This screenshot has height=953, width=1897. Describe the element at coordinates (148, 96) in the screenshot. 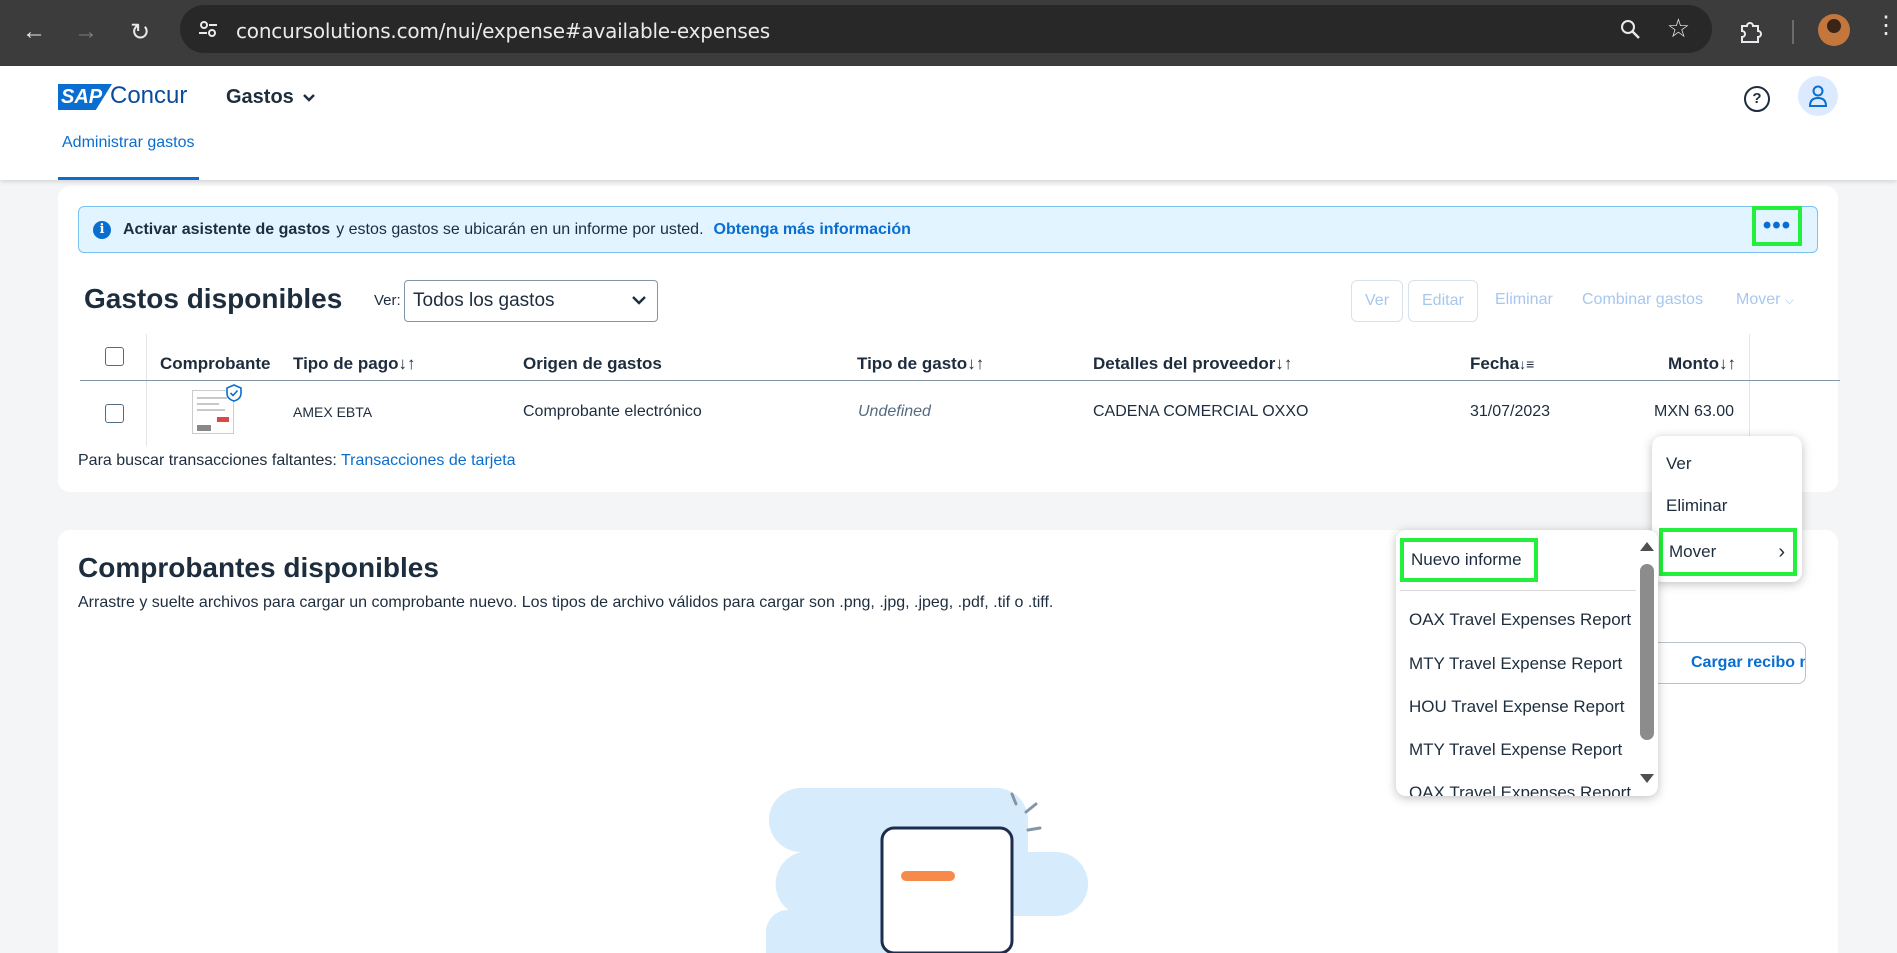

I see `concur-logo: Concur` at that location.